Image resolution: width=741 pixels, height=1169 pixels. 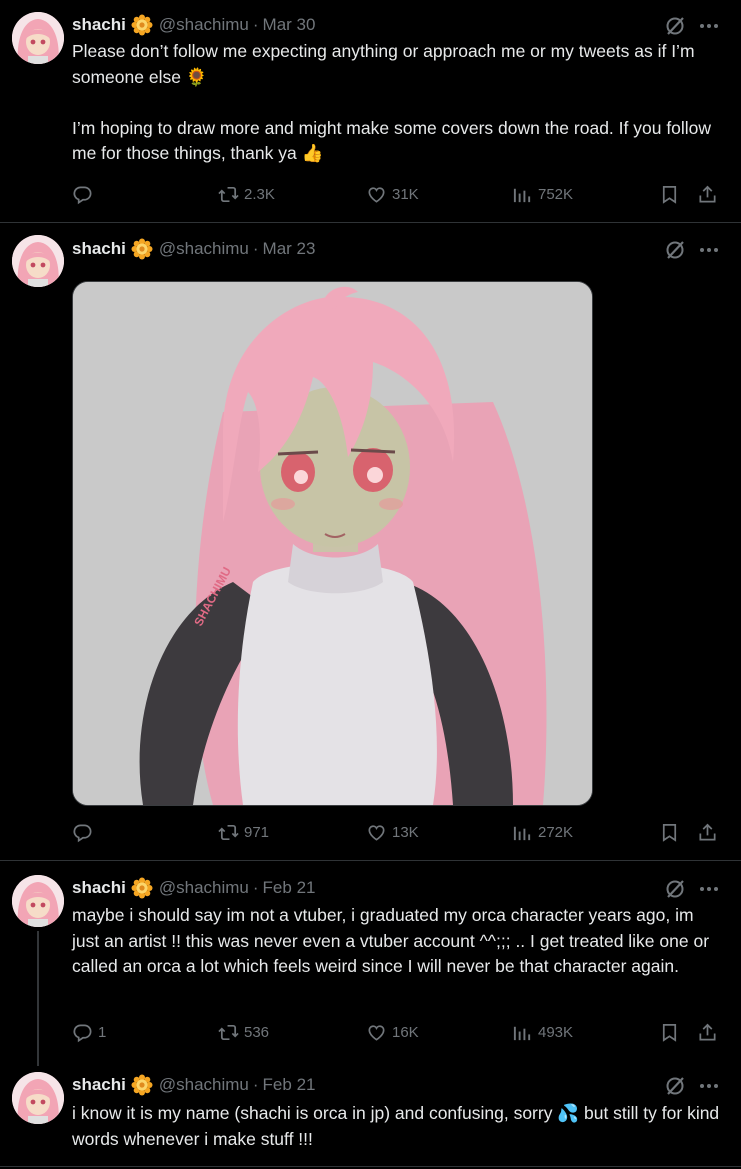 I want to click on retweet-button: 971, so click(x=243, y=832).